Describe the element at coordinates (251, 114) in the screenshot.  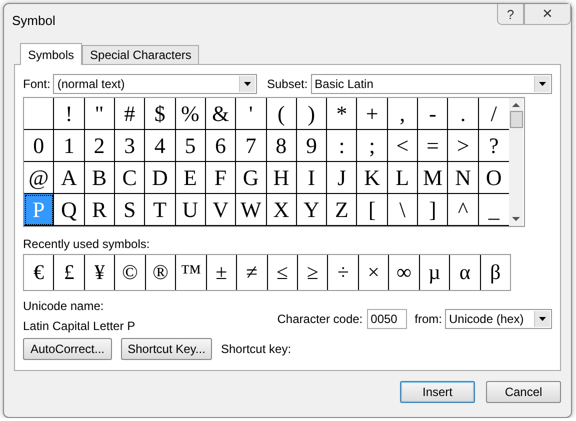
I see `symbol-cell: '` at that location.